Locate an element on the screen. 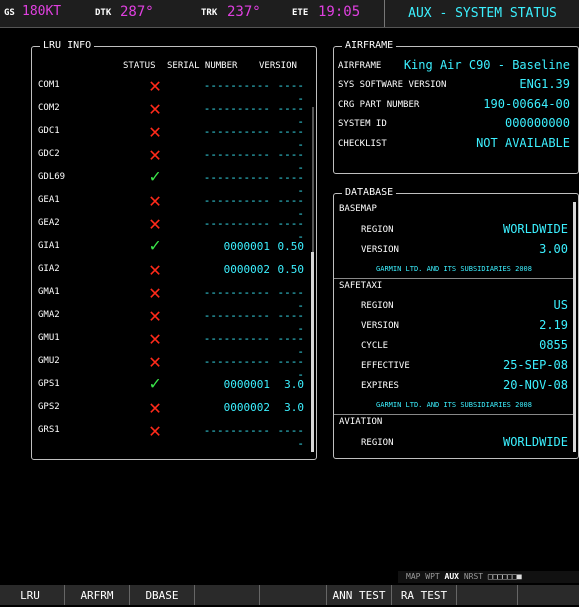 The height and width of the screenshot is (607, 579). basemap-region-label: REGION is located at coordinates (377, 230).